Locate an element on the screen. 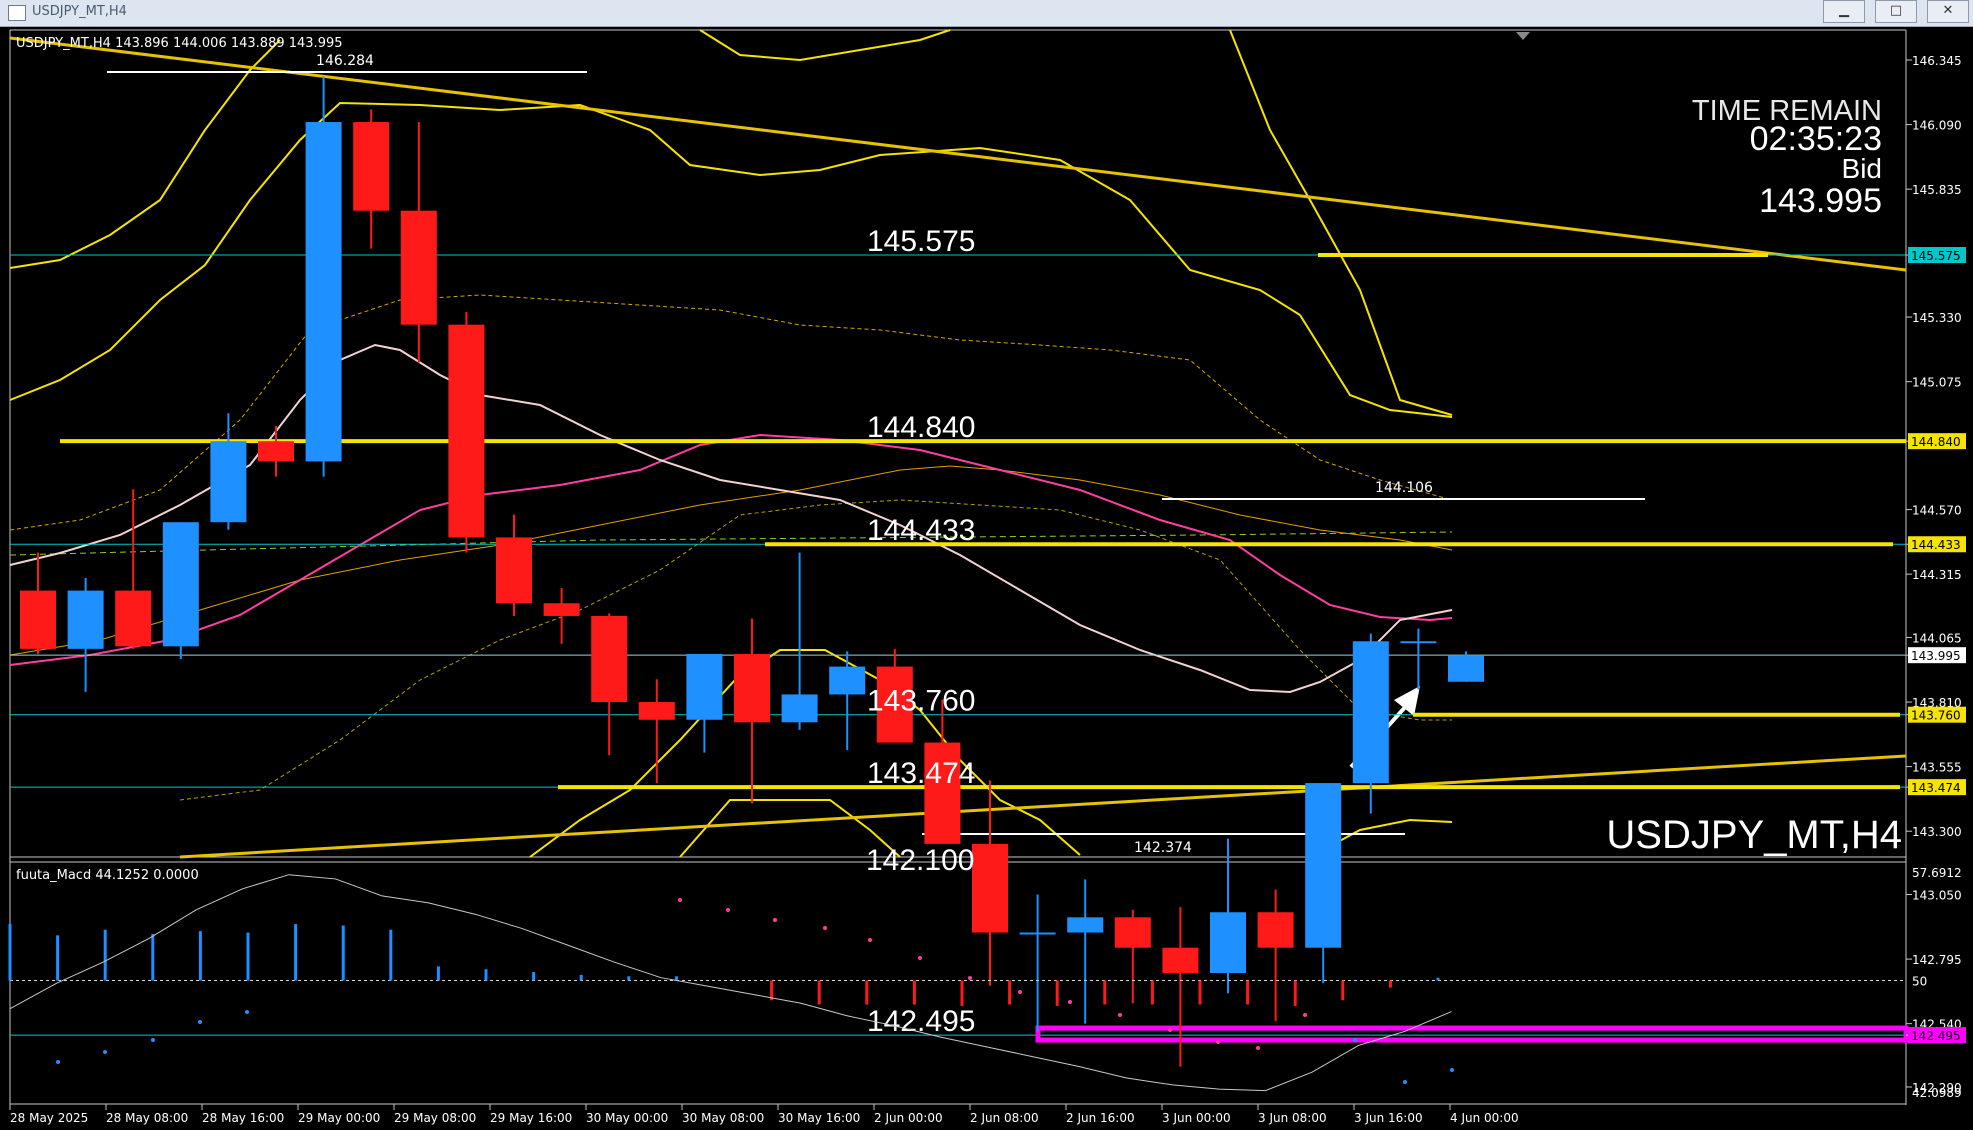 The height and width of the screenshot is (1130, 1973). time-tick-label: 3 Jun 00:00 is located at coordinates (1196, 1118).